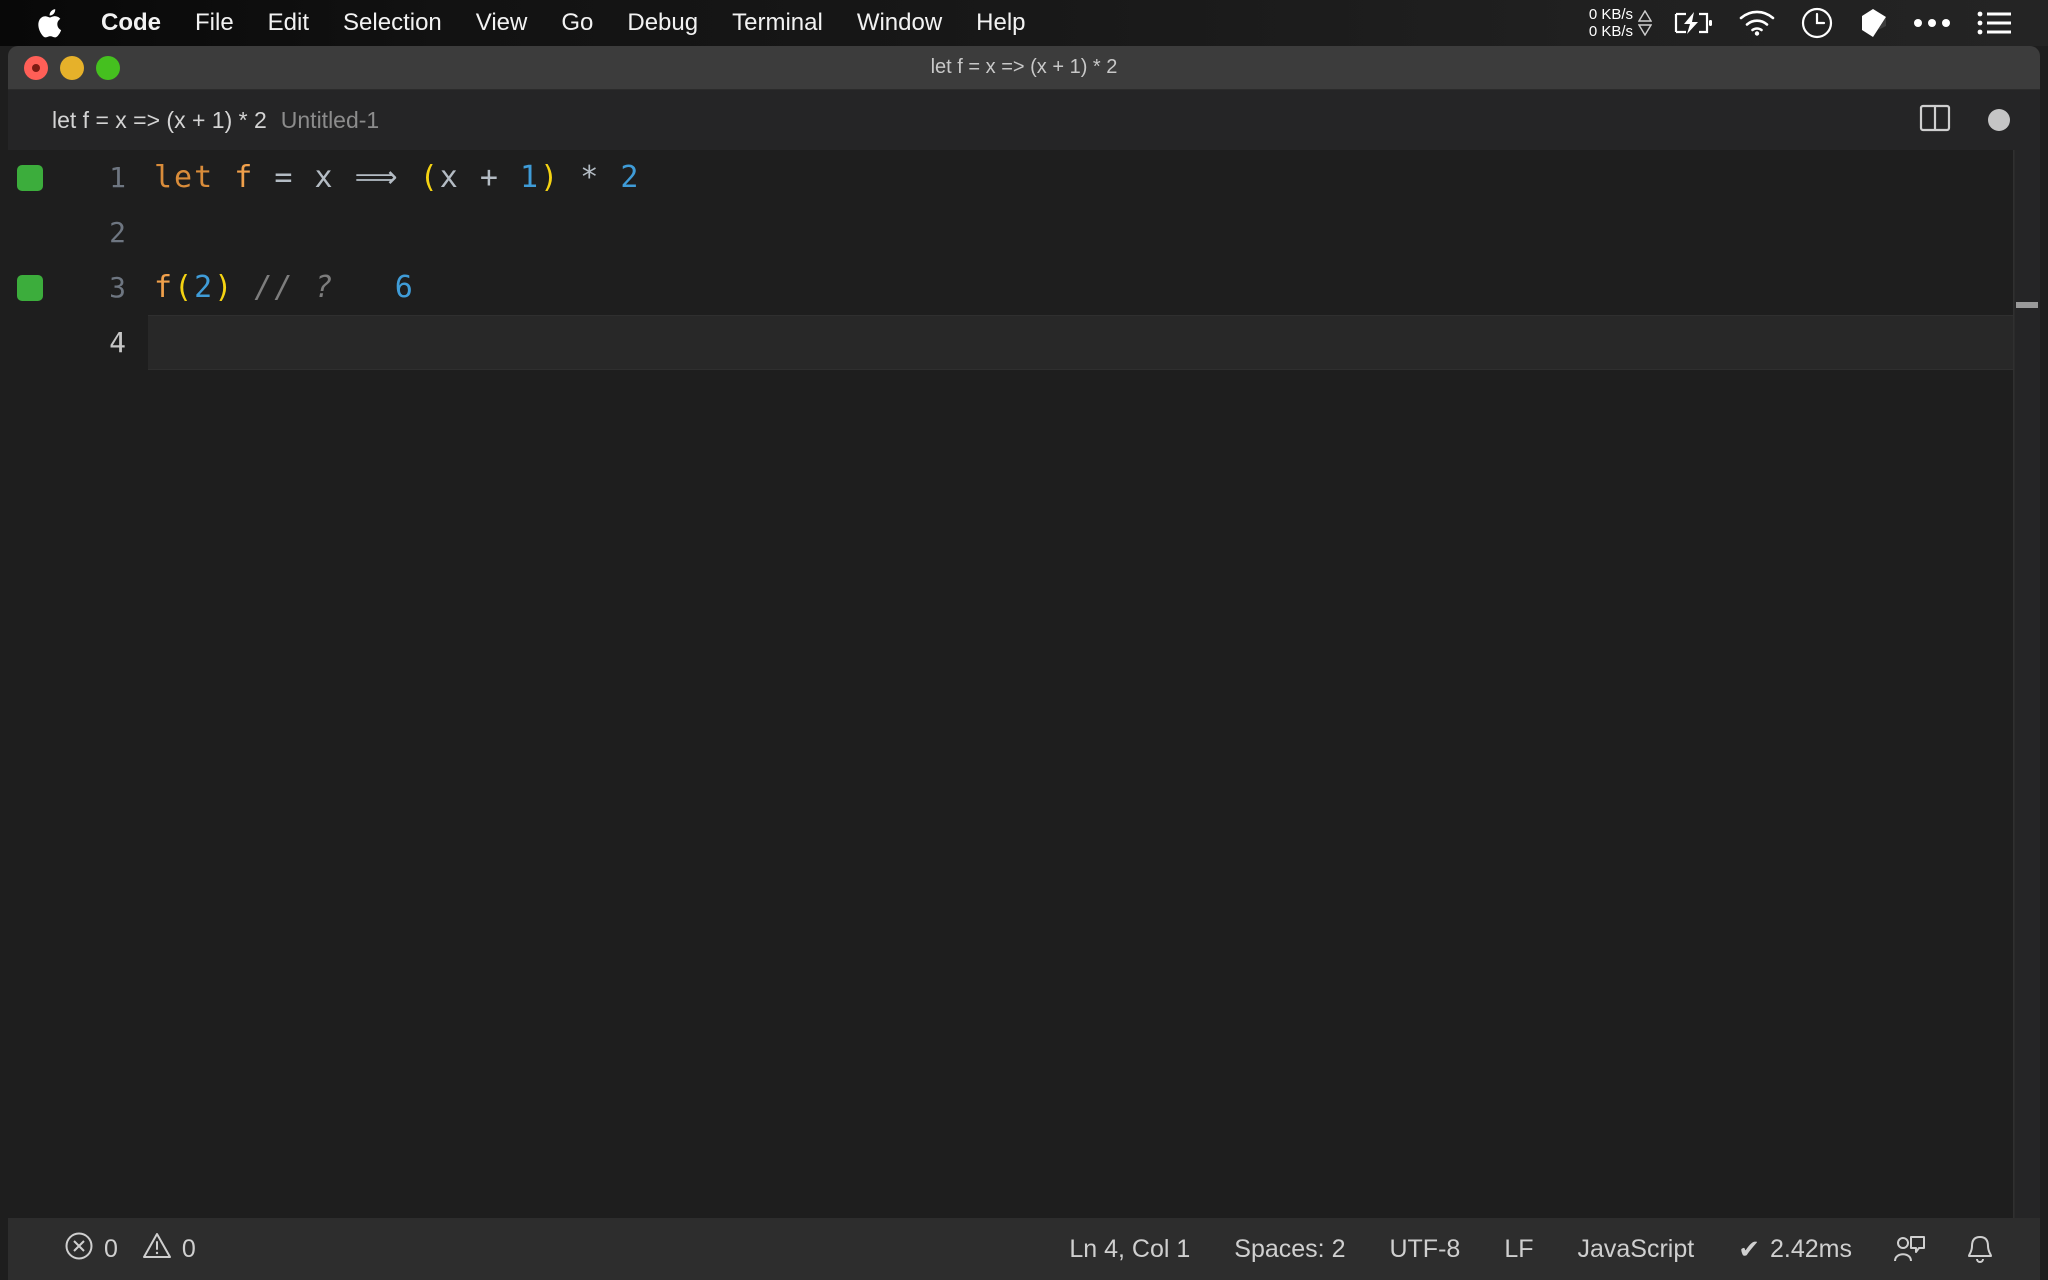 Image resolution: width=2048 pixels, height=1280 pixels. Describe the element at coordinates (131, 23) in the screenshot. I see `menu-item-code: Code` at that location.